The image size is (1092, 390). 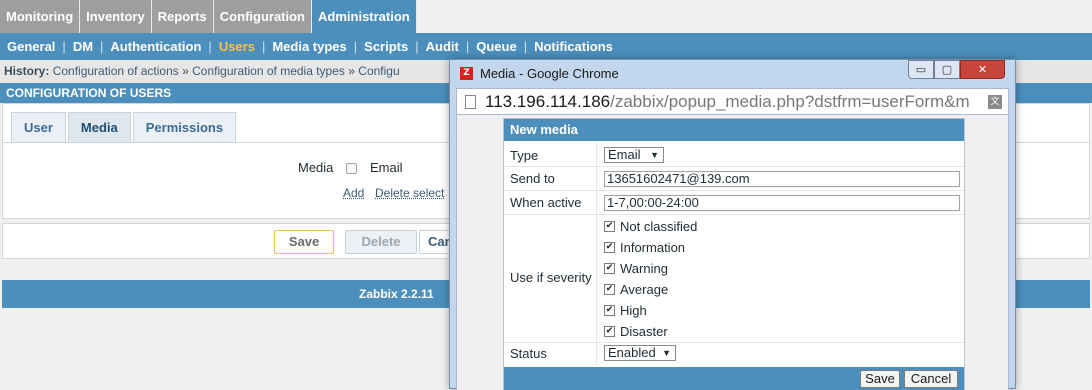 What do you see at coordinates (551, 277) in the screenshot?
I see `use-if-severity-label: Use if severity` at bounding box center [551, 277].